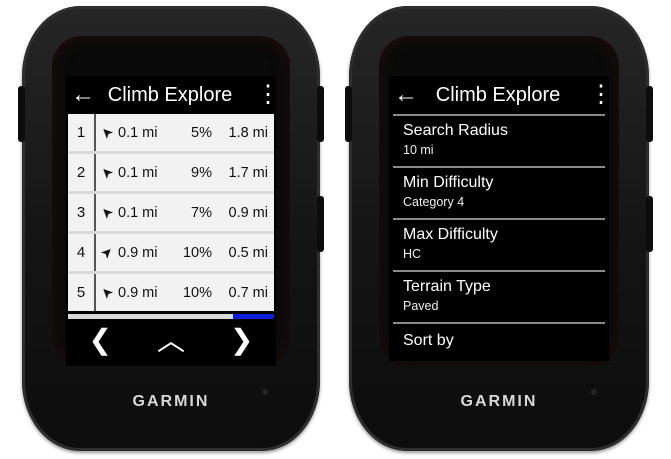 Image resolution: width=671 pixels, height=459 pixels. What do you see at coordinates (201, 172) in the screenshot?
I see `climb-grade: 9%` at bounding box center [201, 172].